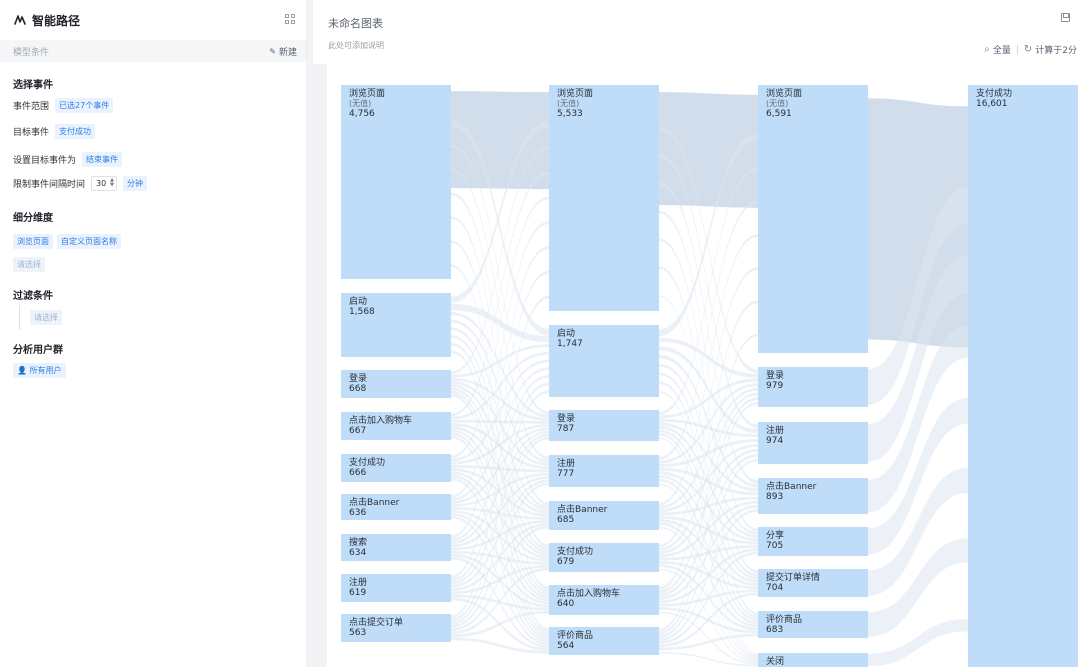 This screenshot has width=1080, height=667. I want to click on new-icon: ✎, so click(272, 51).